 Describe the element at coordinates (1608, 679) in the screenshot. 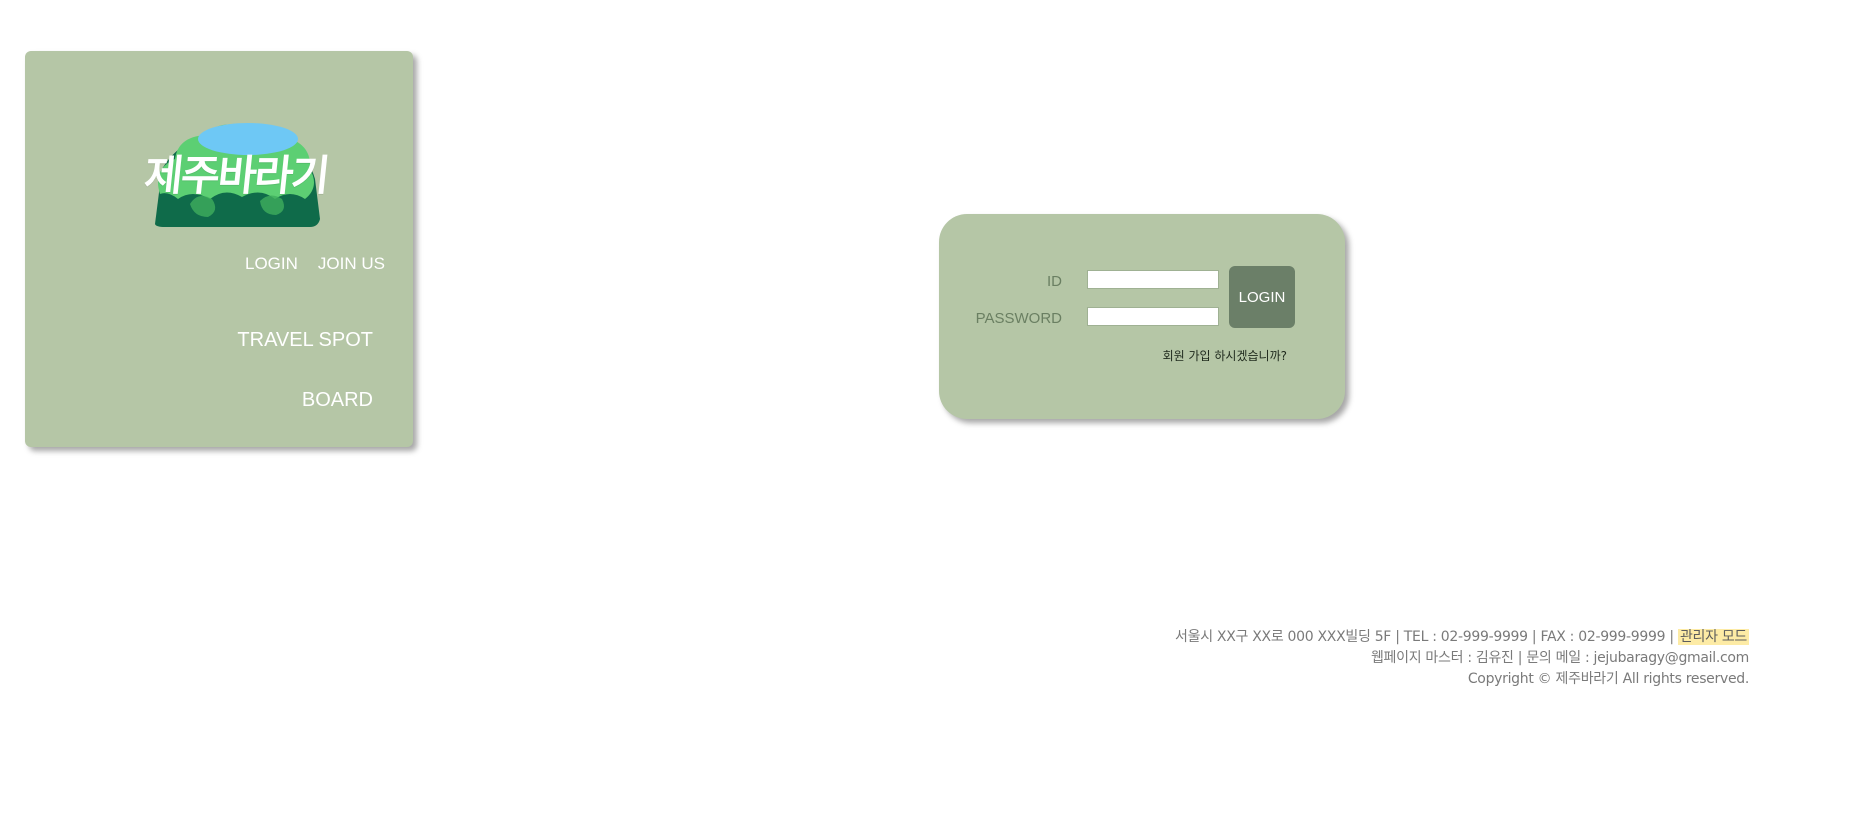

I see `footer-copyright: Copyright © 제주바라기 All rights reserved.` at that location.